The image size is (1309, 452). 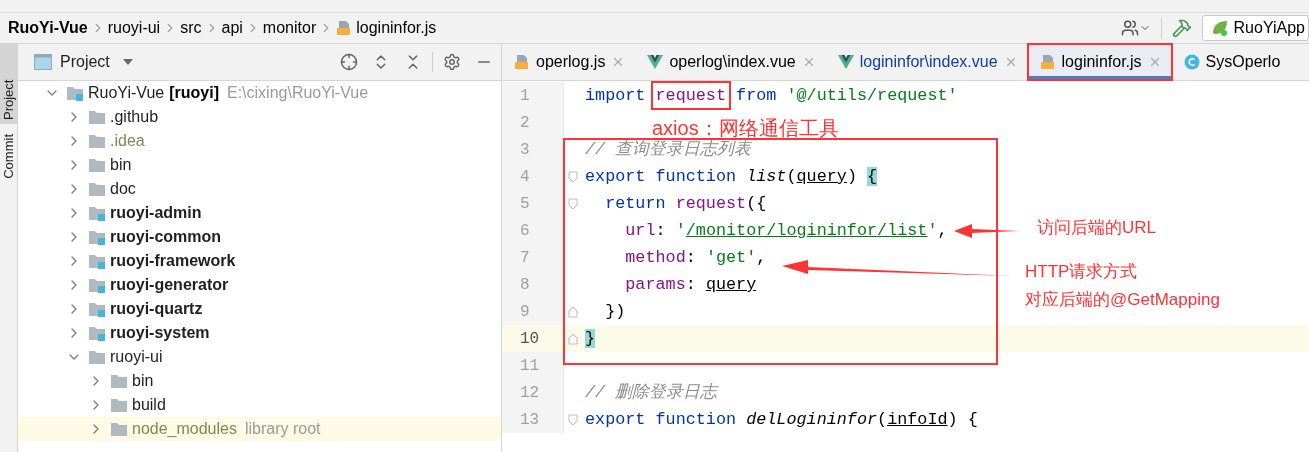 What do you see at coordinates (156, 309) in the screenshot?
I see `tree-item: ruoyi-quartz` at bounding box center [156, 309].